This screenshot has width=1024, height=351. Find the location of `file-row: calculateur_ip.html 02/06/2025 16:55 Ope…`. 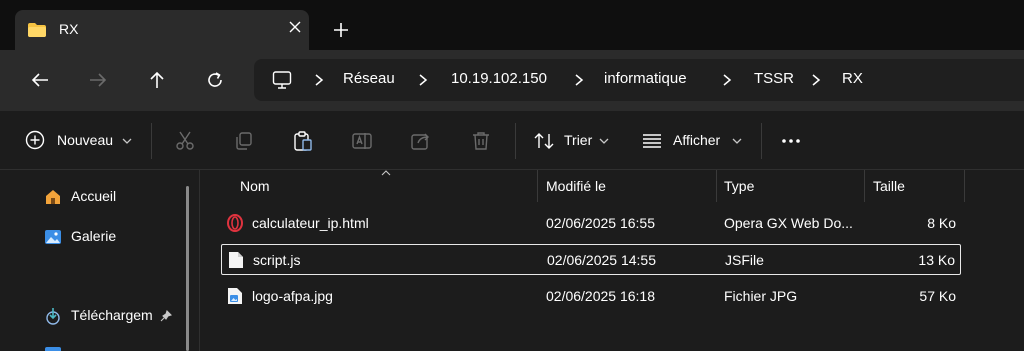

file-row: calculateur_ip.html 02/06/2025 16:55 Ope… is located at coordinates (591, 223).